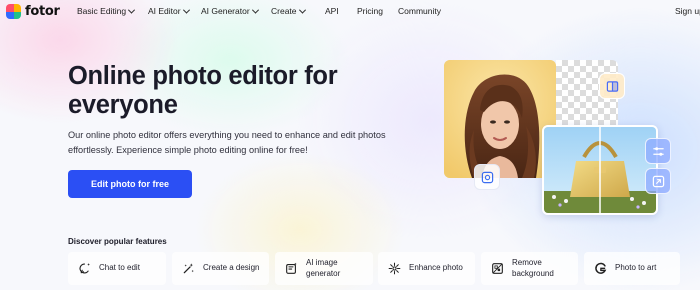 The image size is (700, 290). What do you see at coordinates (13, 11) in the screenshot?
I see `fotor-logo-icon` at bounding box center [13, 11].